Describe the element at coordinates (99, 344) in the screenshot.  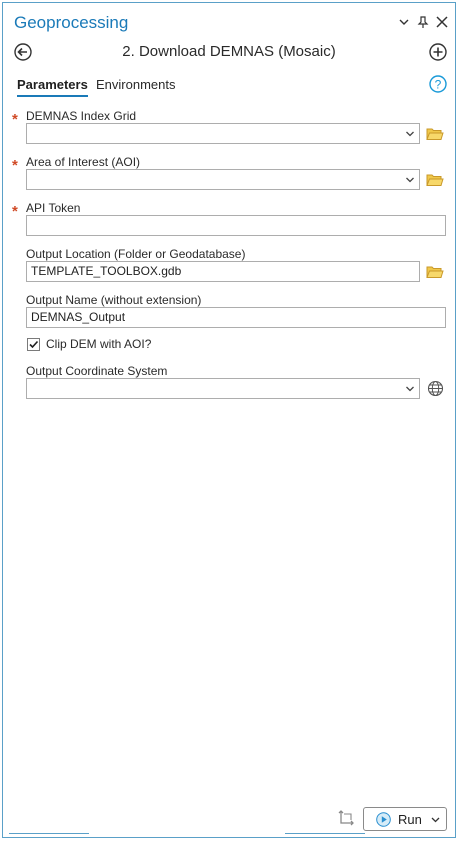
I see `clip-dem-label: Clip DEM with AOI?` at that location.